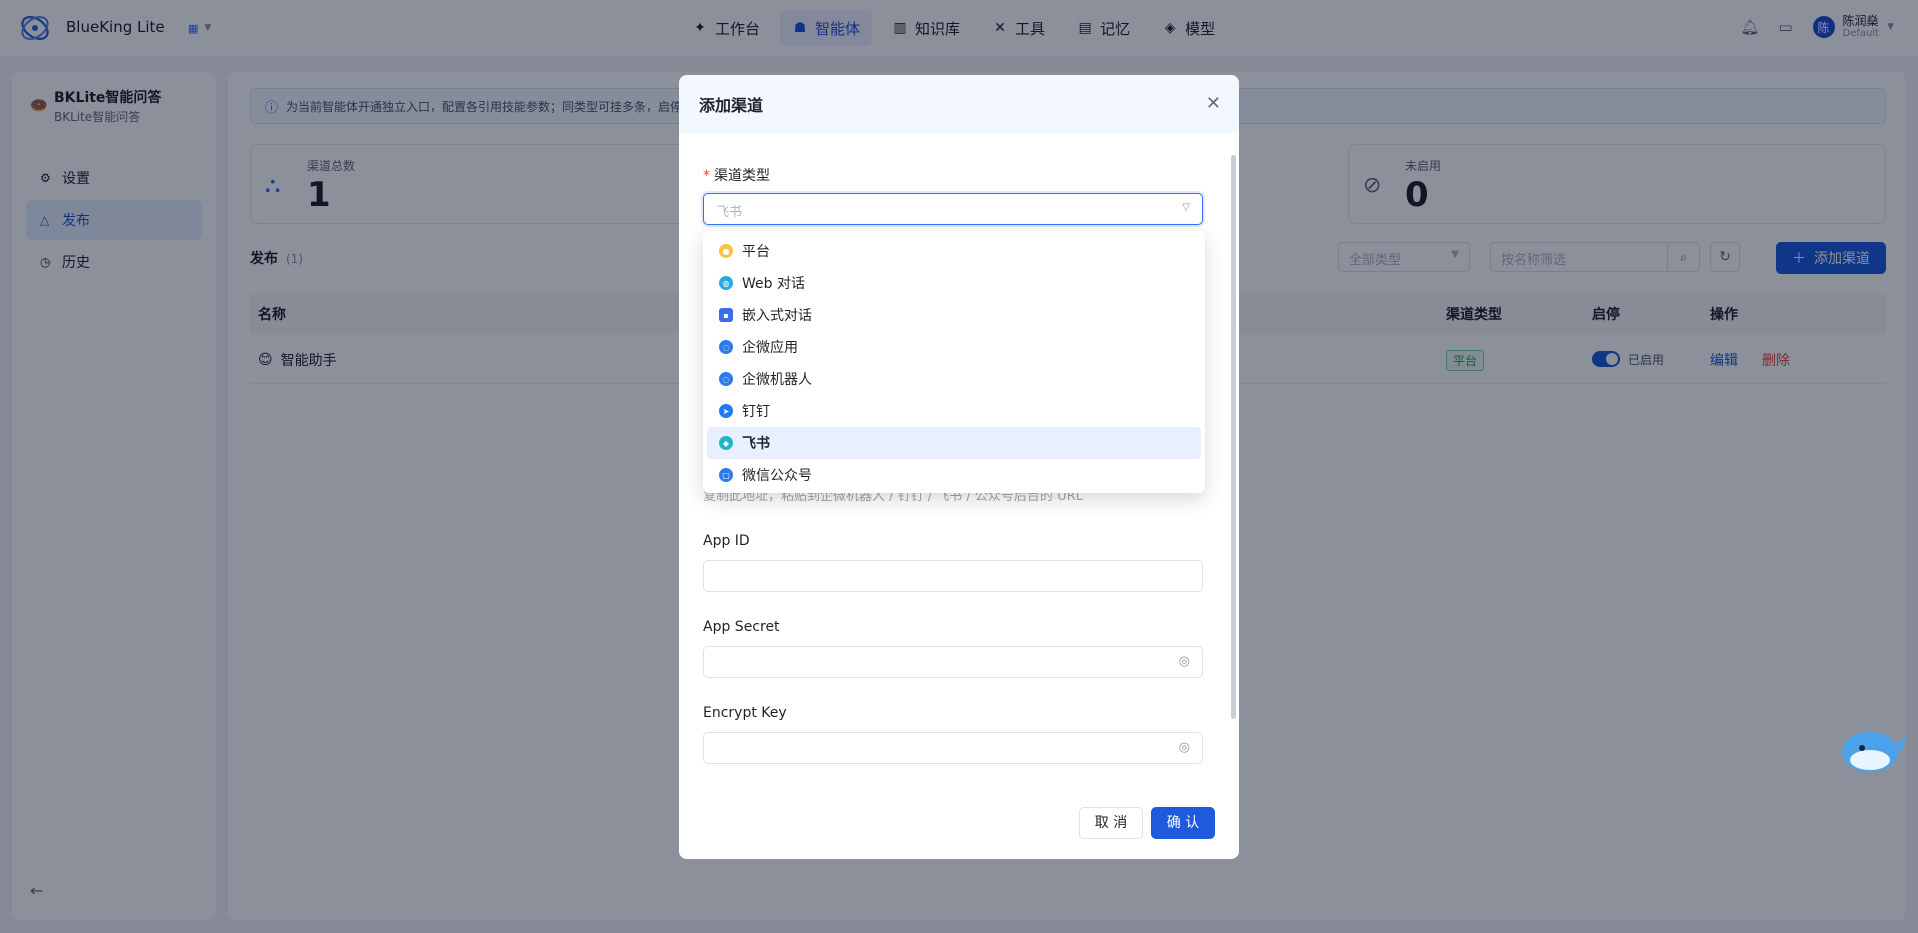  What do you see at coordinates (726, 283) in the screenshot?
I see `globe-icon: ◍` at bounding box center [726, 283].